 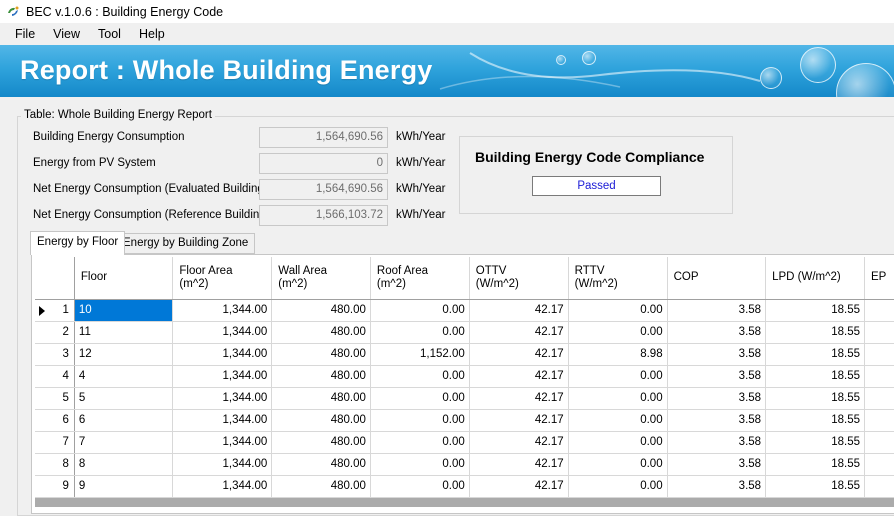 I want to click on column-header-cop: COP, so click(x=717, y=278).